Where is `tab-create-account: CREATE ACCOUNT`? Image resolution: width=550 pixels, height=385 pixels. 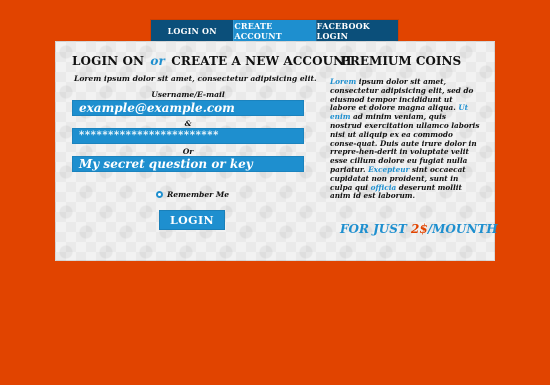
tab-create-account: CREATE ACCOUNT is located at coordinates (274, 31).